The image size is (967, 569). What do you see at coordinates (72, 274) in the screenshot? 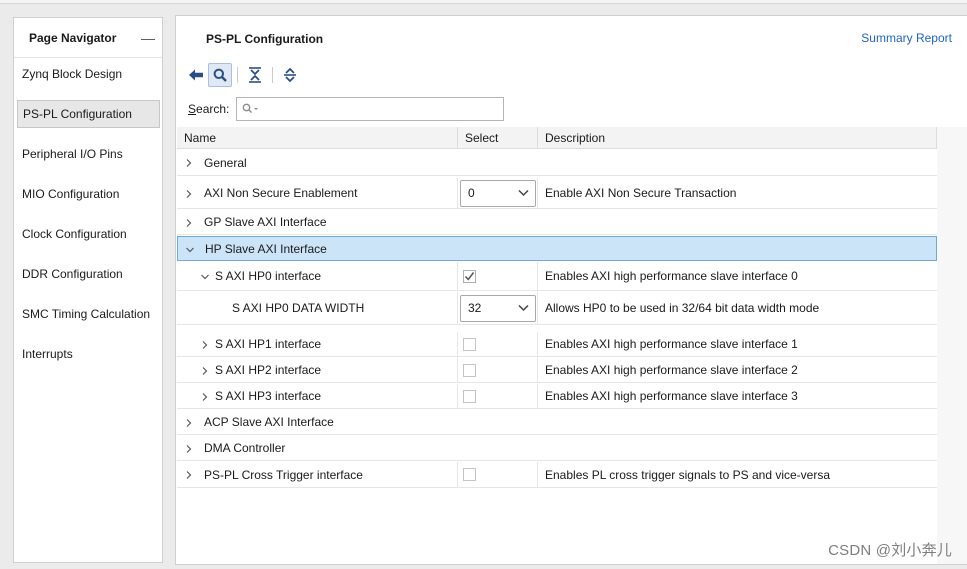
I see `sidebar-item-label: DDR Configuration` at bounding box center [72, 274].